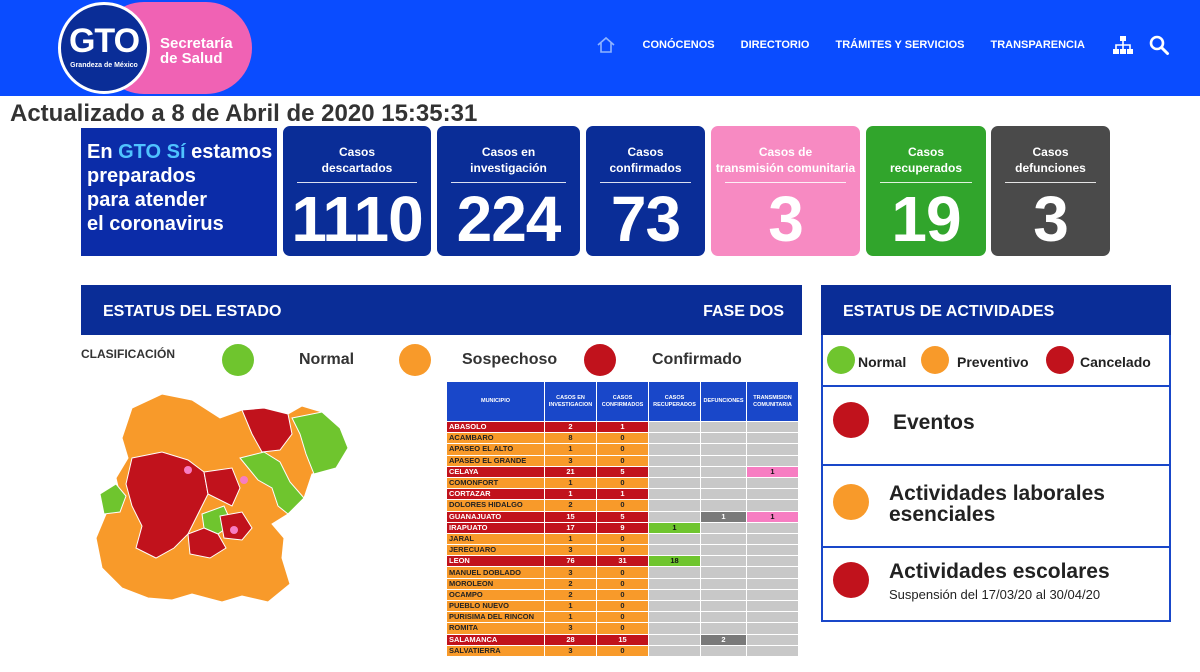 The width and height of the screenshot is (1200, 672). I want to click on logo-secretaria: Secretaría de Salud, so click(205, 51).